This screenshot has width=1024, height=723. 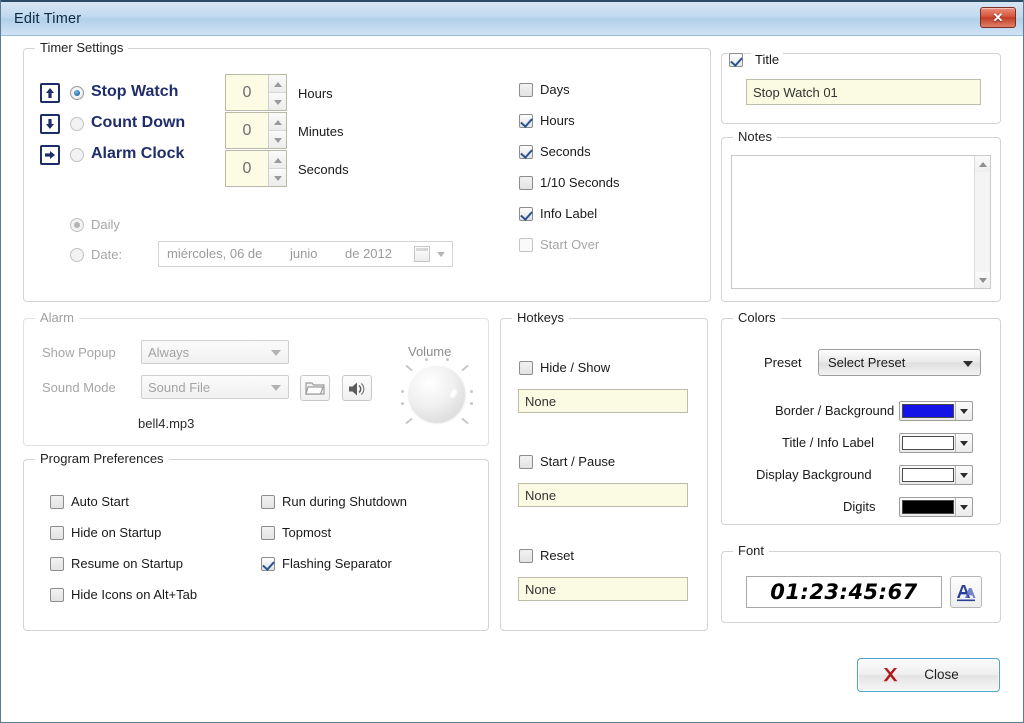 What do you see at coordinates (77, 155) in the screenshot?
I see `radio-alarm-clock` at bounding box center [77, 155].